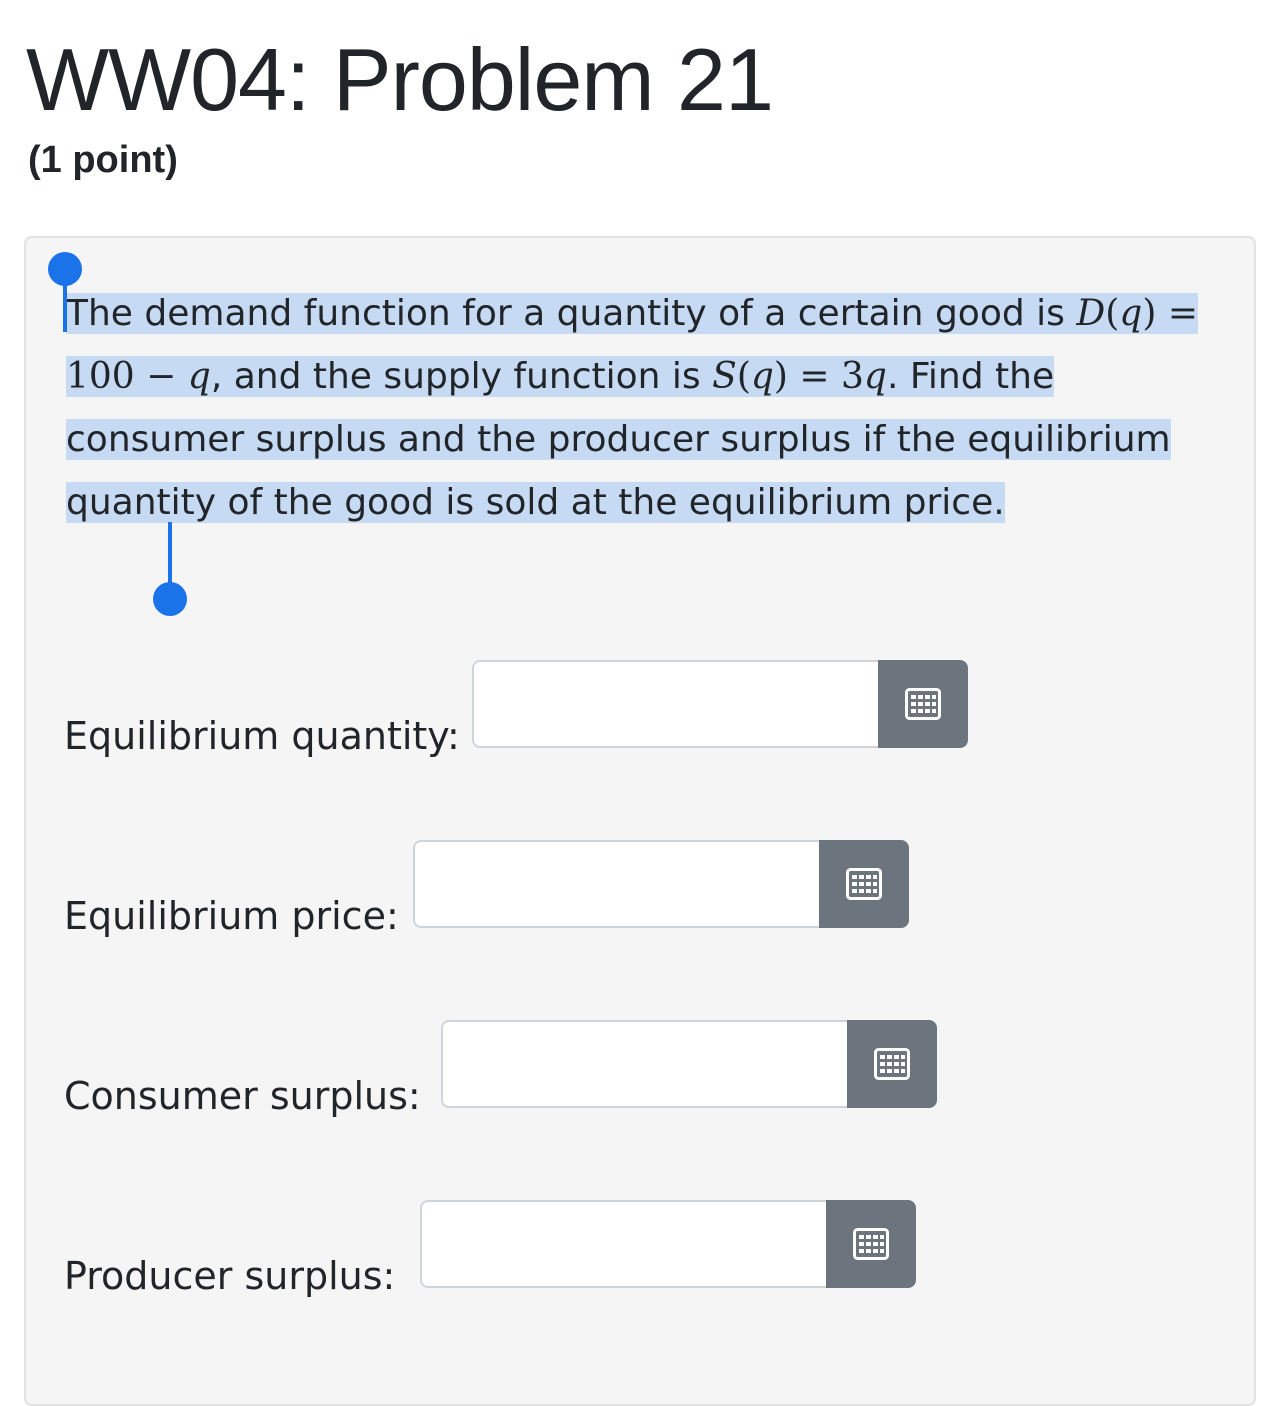 Image resolution: width=1284 pixels, height=1406 pixels. What do you see at coordinates (231, 916) in the screenshot?
I see `equilibrium-price-label: Equilibrium price:` at bounding box center [231, 916].